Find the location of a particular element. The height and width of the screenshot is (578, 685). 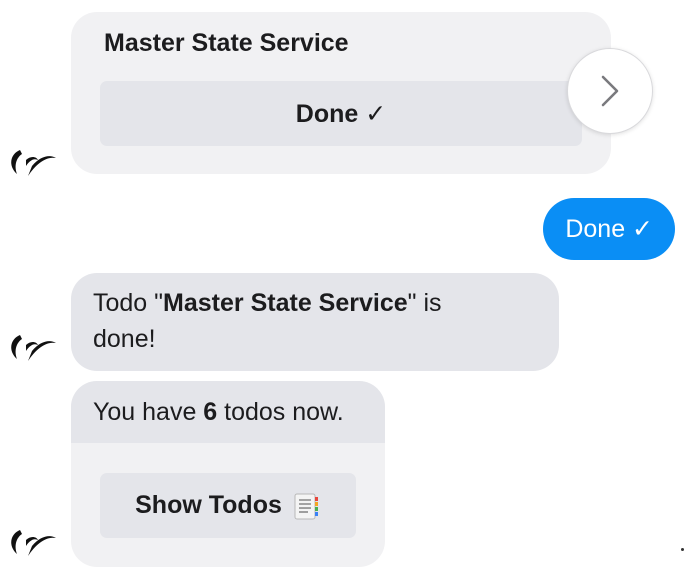

typing-indicator-dot is located at coordinates (682, 549).